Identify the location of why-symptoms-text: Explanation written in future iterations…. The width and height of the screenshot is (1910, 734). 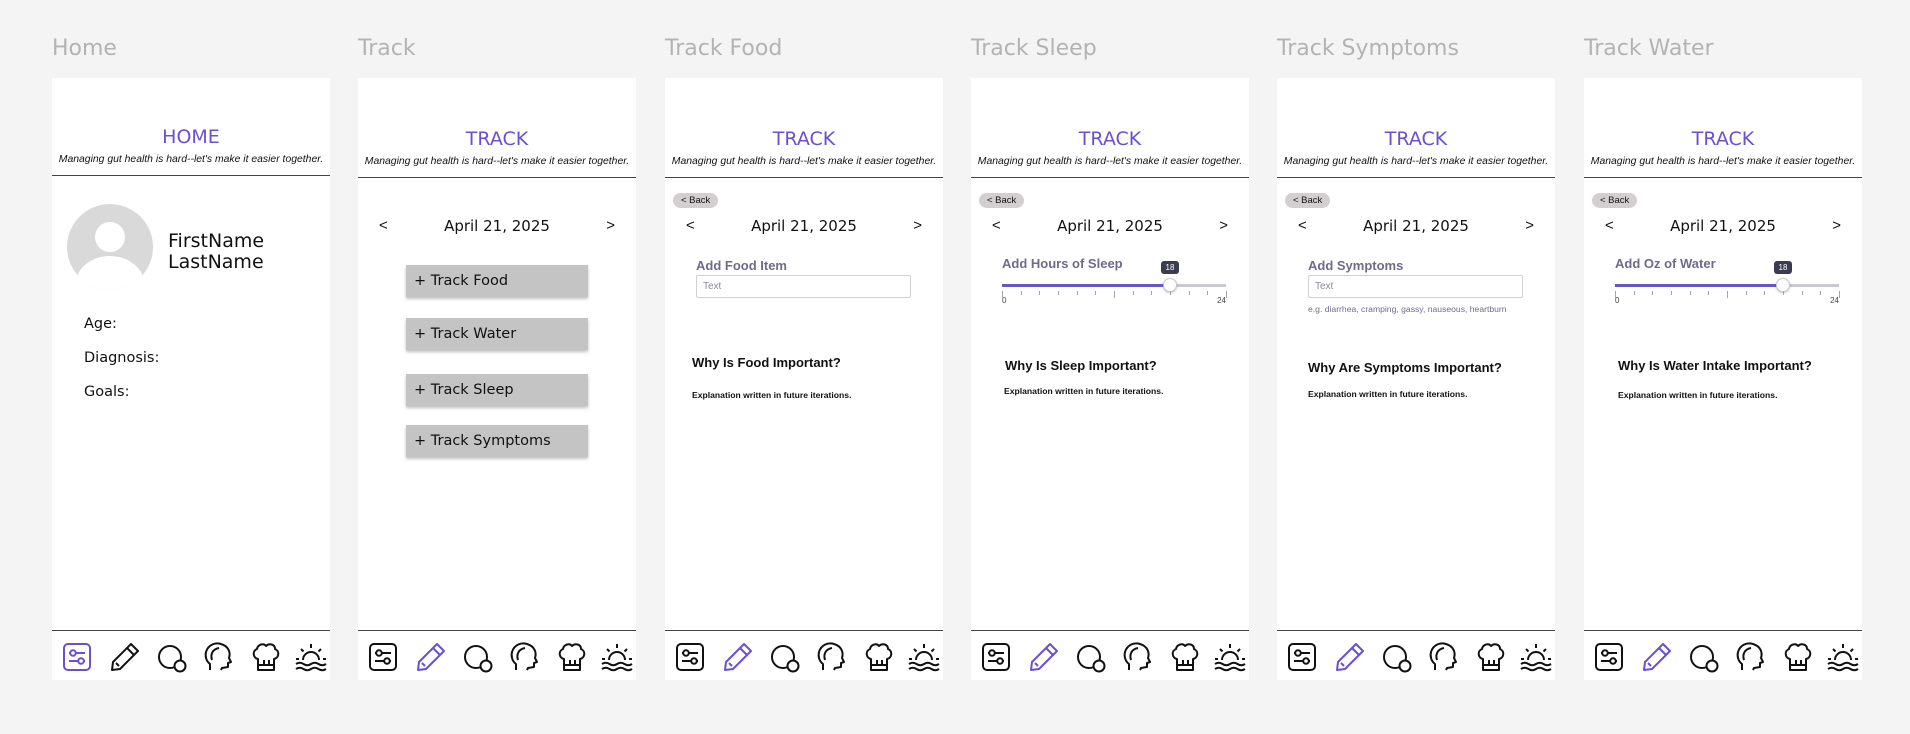
(1388, 394).